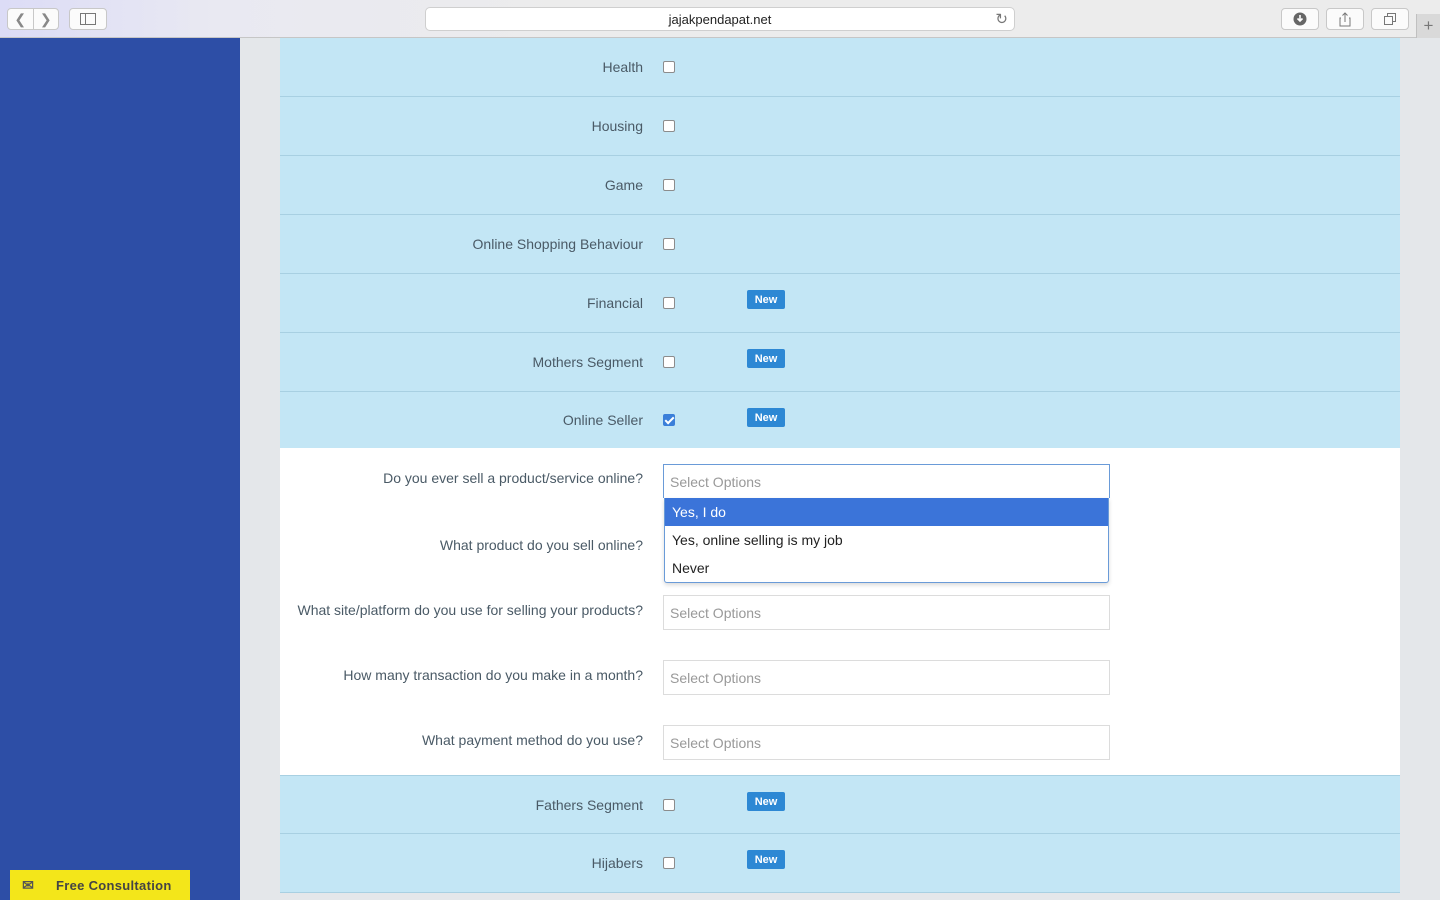 The width and height of the screenshot is (1440, 900). What do you see at coordinates (886, 512) in the screenshot?
I see `dropdown-option: Yes, I do` at bounding box center [886, 512].